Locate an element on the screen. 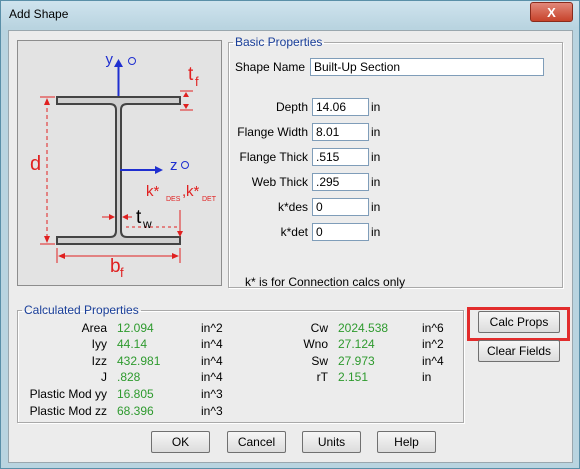 This screenshot has width=580, height=469. j-value: .828 is located at coordinates (129, 377).